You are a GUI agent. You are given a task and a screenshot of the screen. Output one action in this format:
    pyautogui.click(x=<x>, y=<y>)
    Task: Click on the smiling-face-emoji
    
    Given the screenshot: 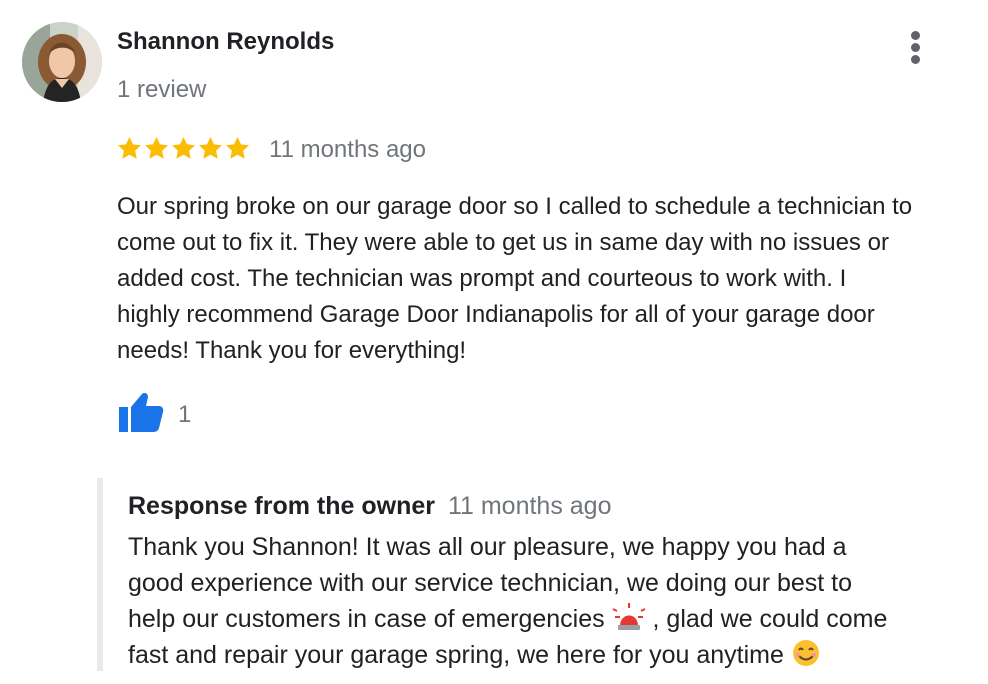 What is the action you would take?
    pyautogui.click(x=805, y=653)
    